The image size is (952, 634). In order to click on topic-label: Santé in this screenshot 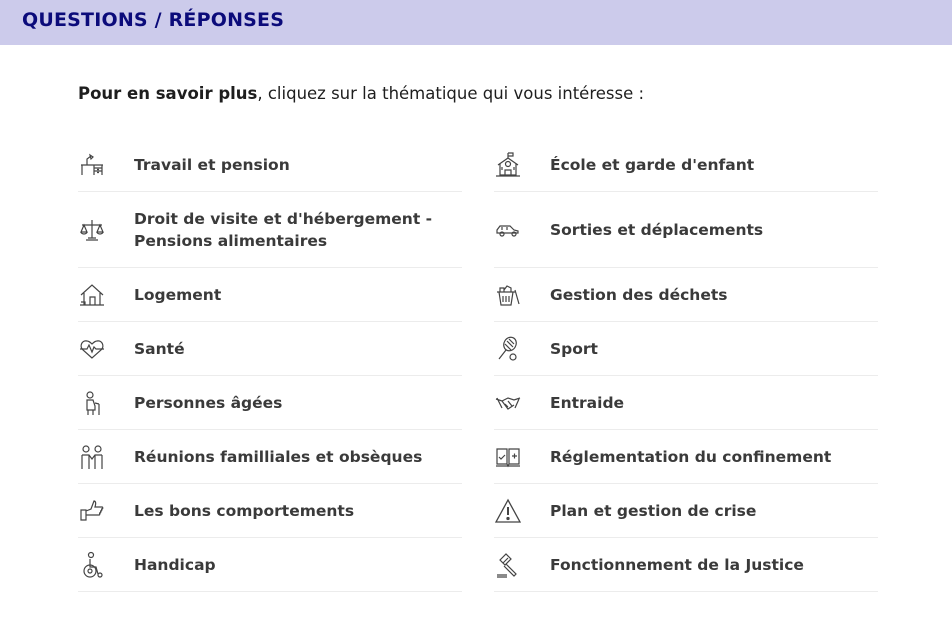, I will do `click(159, 348)`.